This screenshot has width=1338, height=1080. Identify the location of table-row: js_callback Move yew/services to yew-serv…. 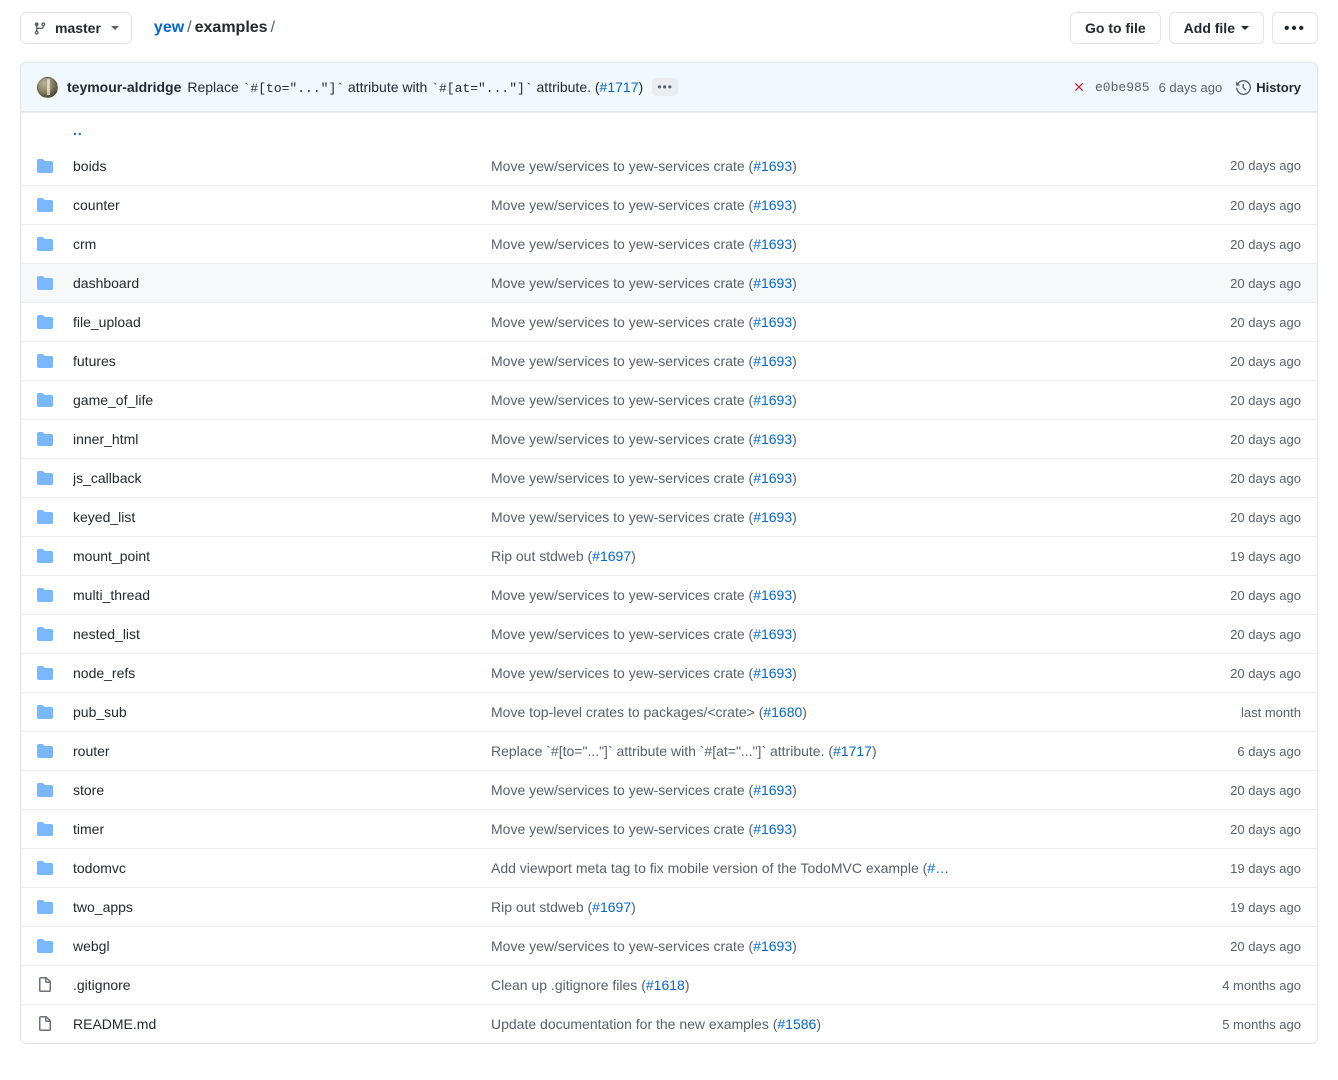
(669, 477).